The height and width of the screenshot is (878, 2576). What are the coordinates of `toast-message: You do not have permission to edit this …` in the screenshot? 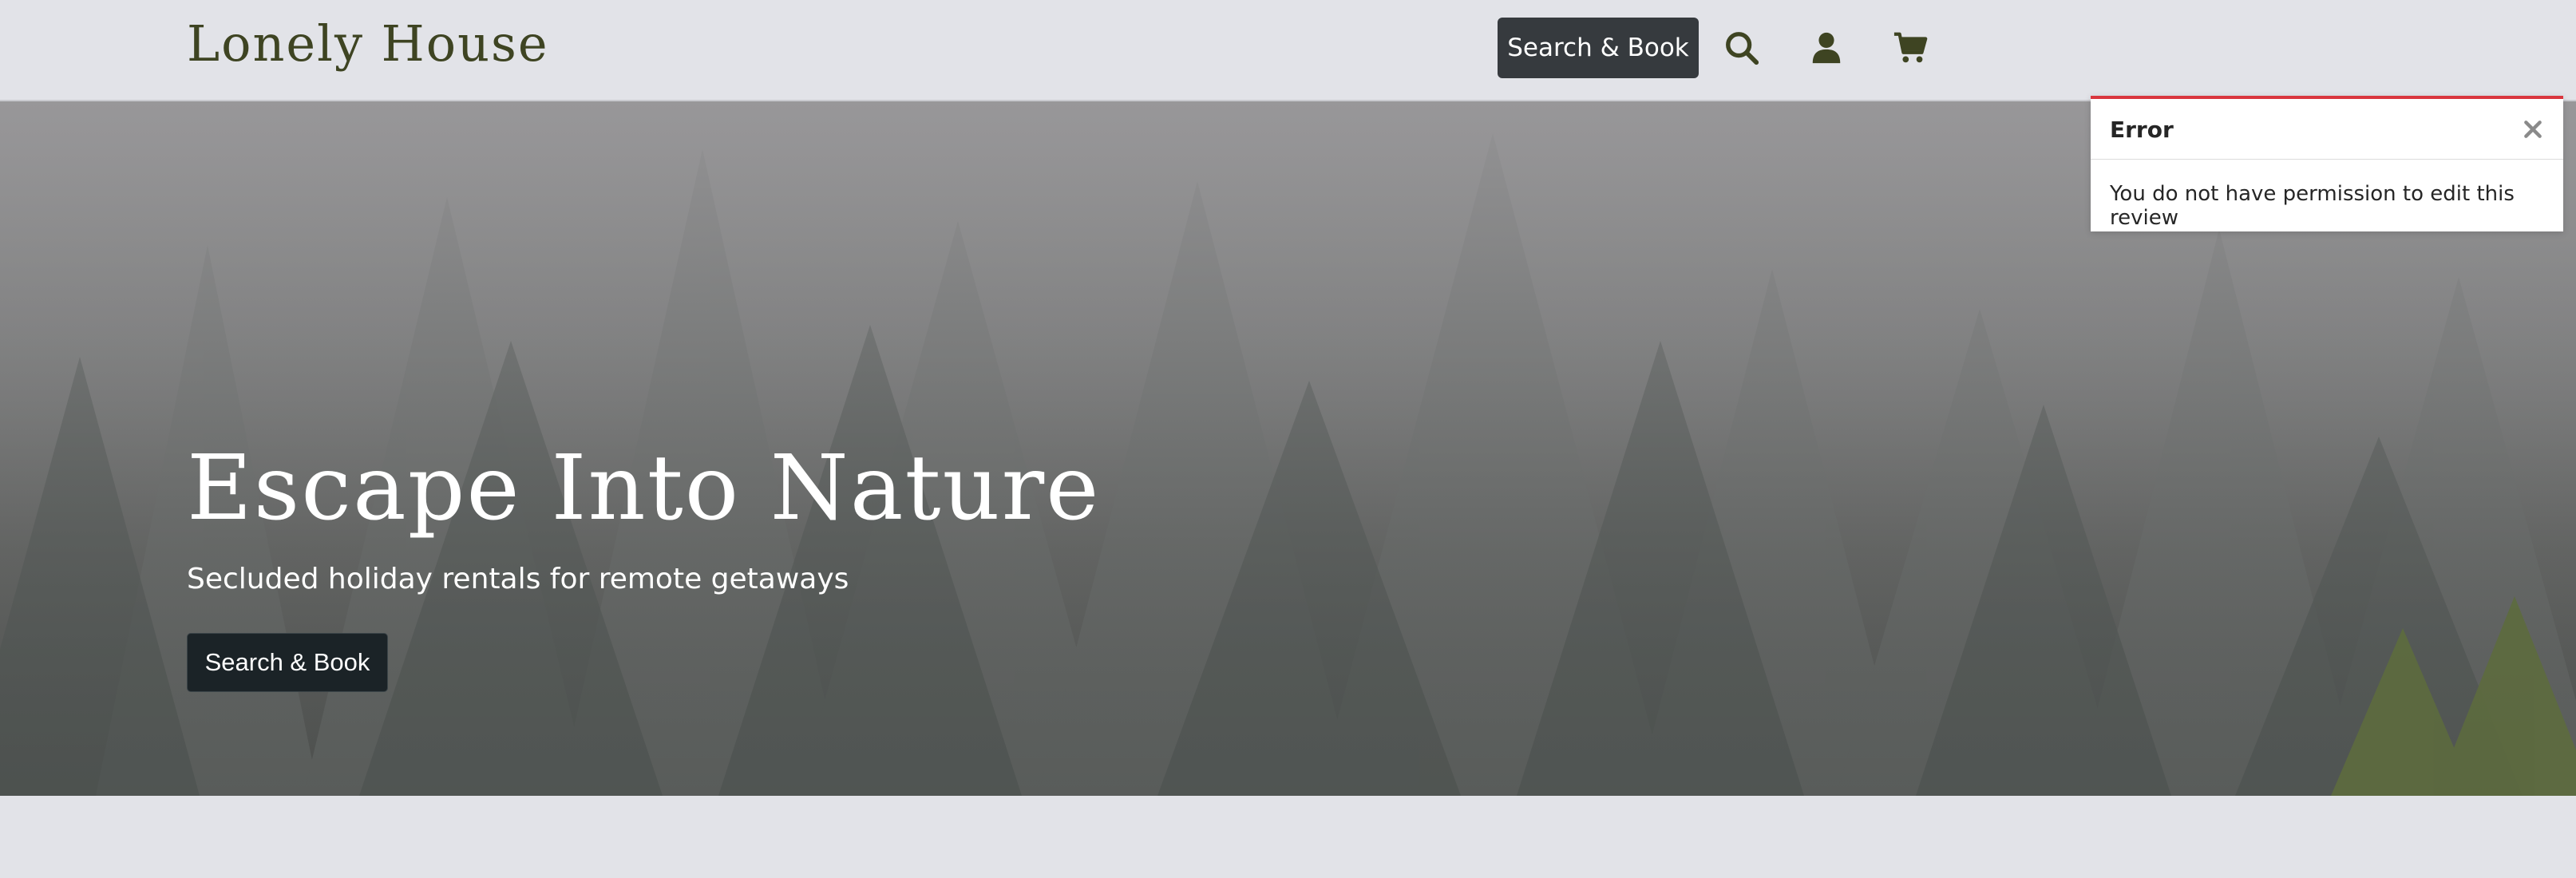 It's located at (2312, 206).